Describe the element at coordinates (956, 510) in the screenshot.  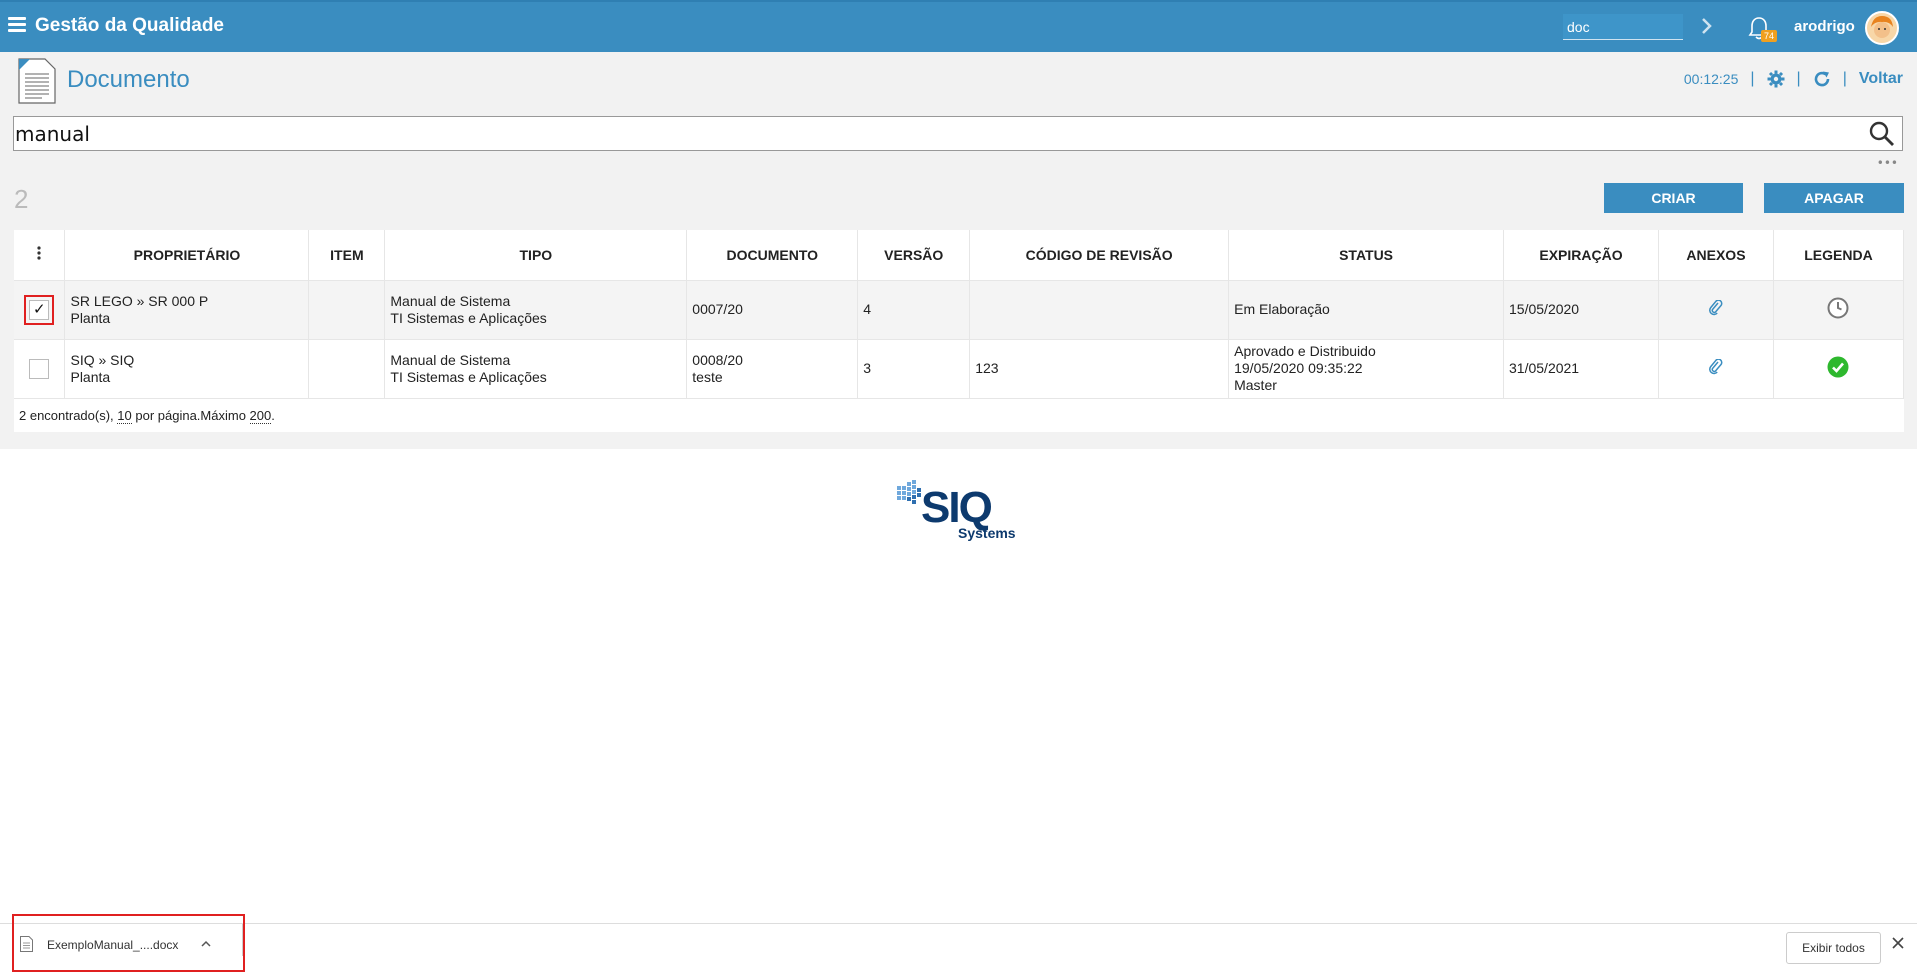
I see `siq-systems-logo: SIQ Systems` at that location.